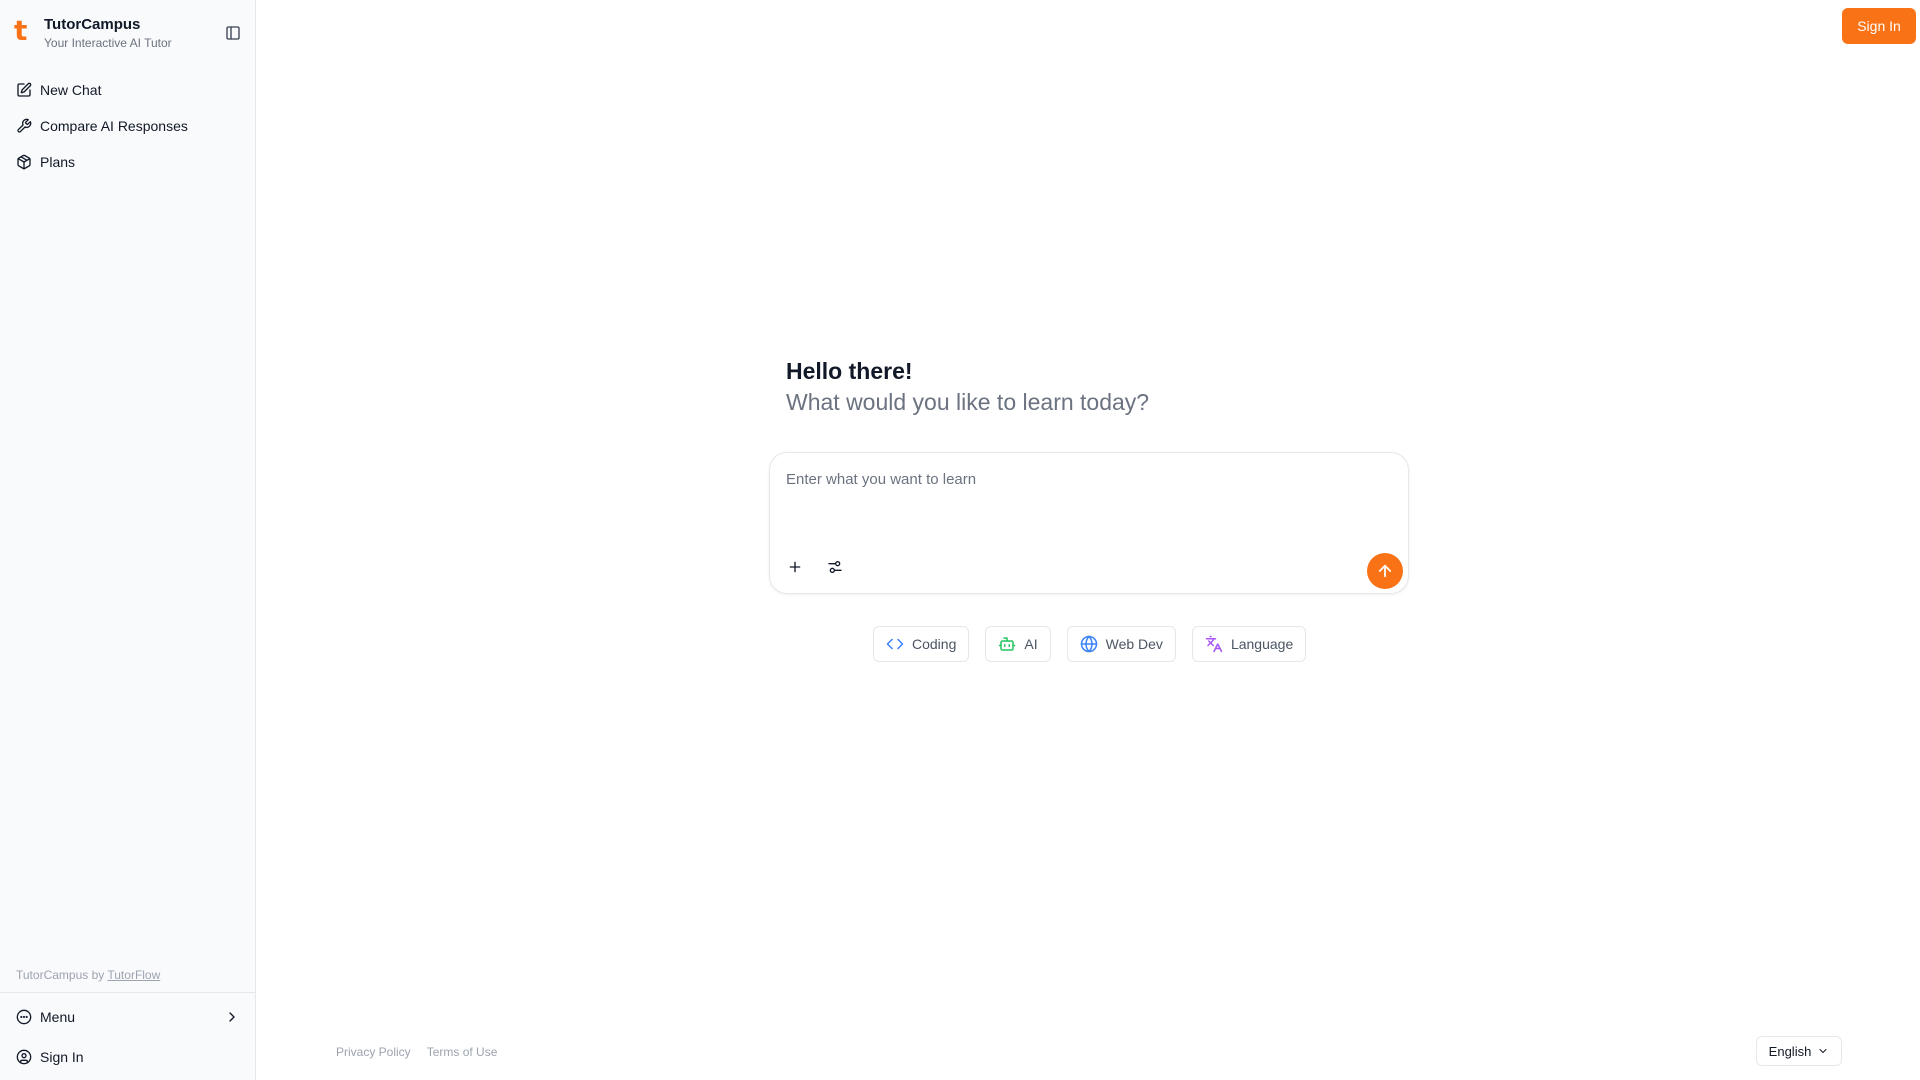  I want to click on sidebar-credit: TutorCampus by TutorFlow, so click(88, 975).